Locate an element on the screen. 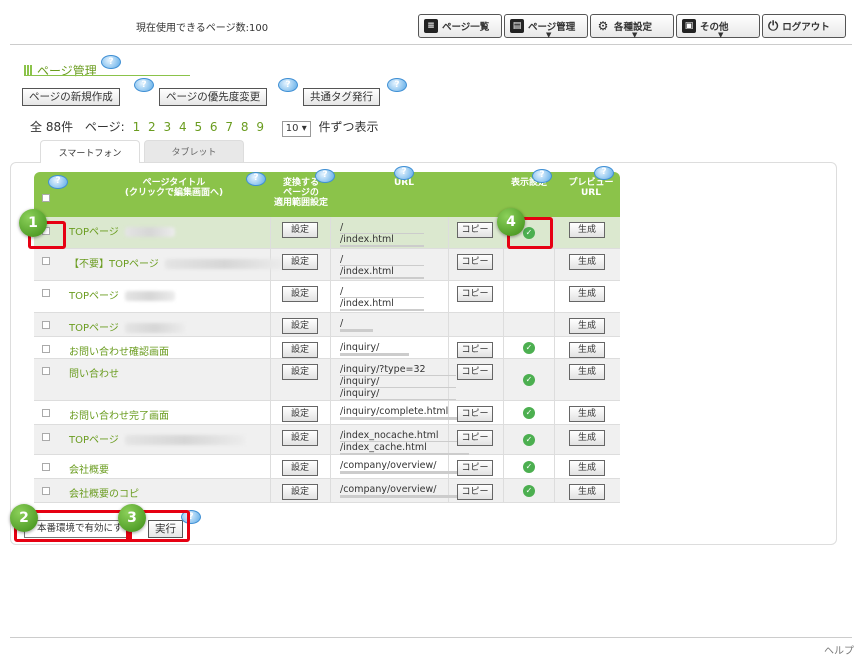 This screenshot has height=659, width=868. page-title-text: お問い合わせ確認画面 is located at coordinates (119, 352).